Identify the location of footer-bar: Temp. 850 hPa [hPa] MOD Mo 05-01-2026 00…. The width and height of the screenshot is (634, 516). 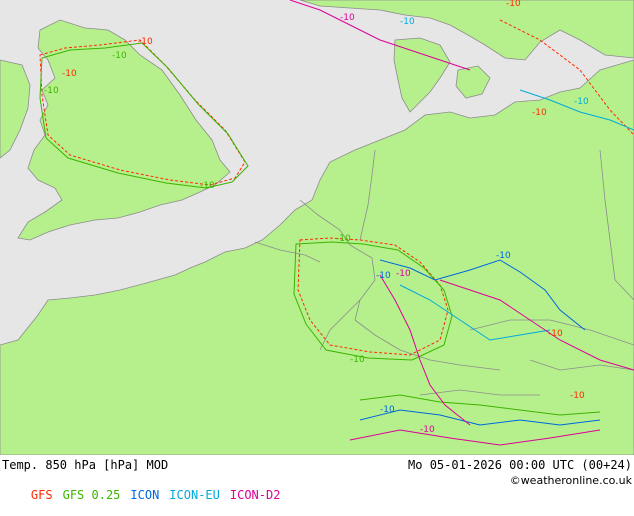
(317, 478).